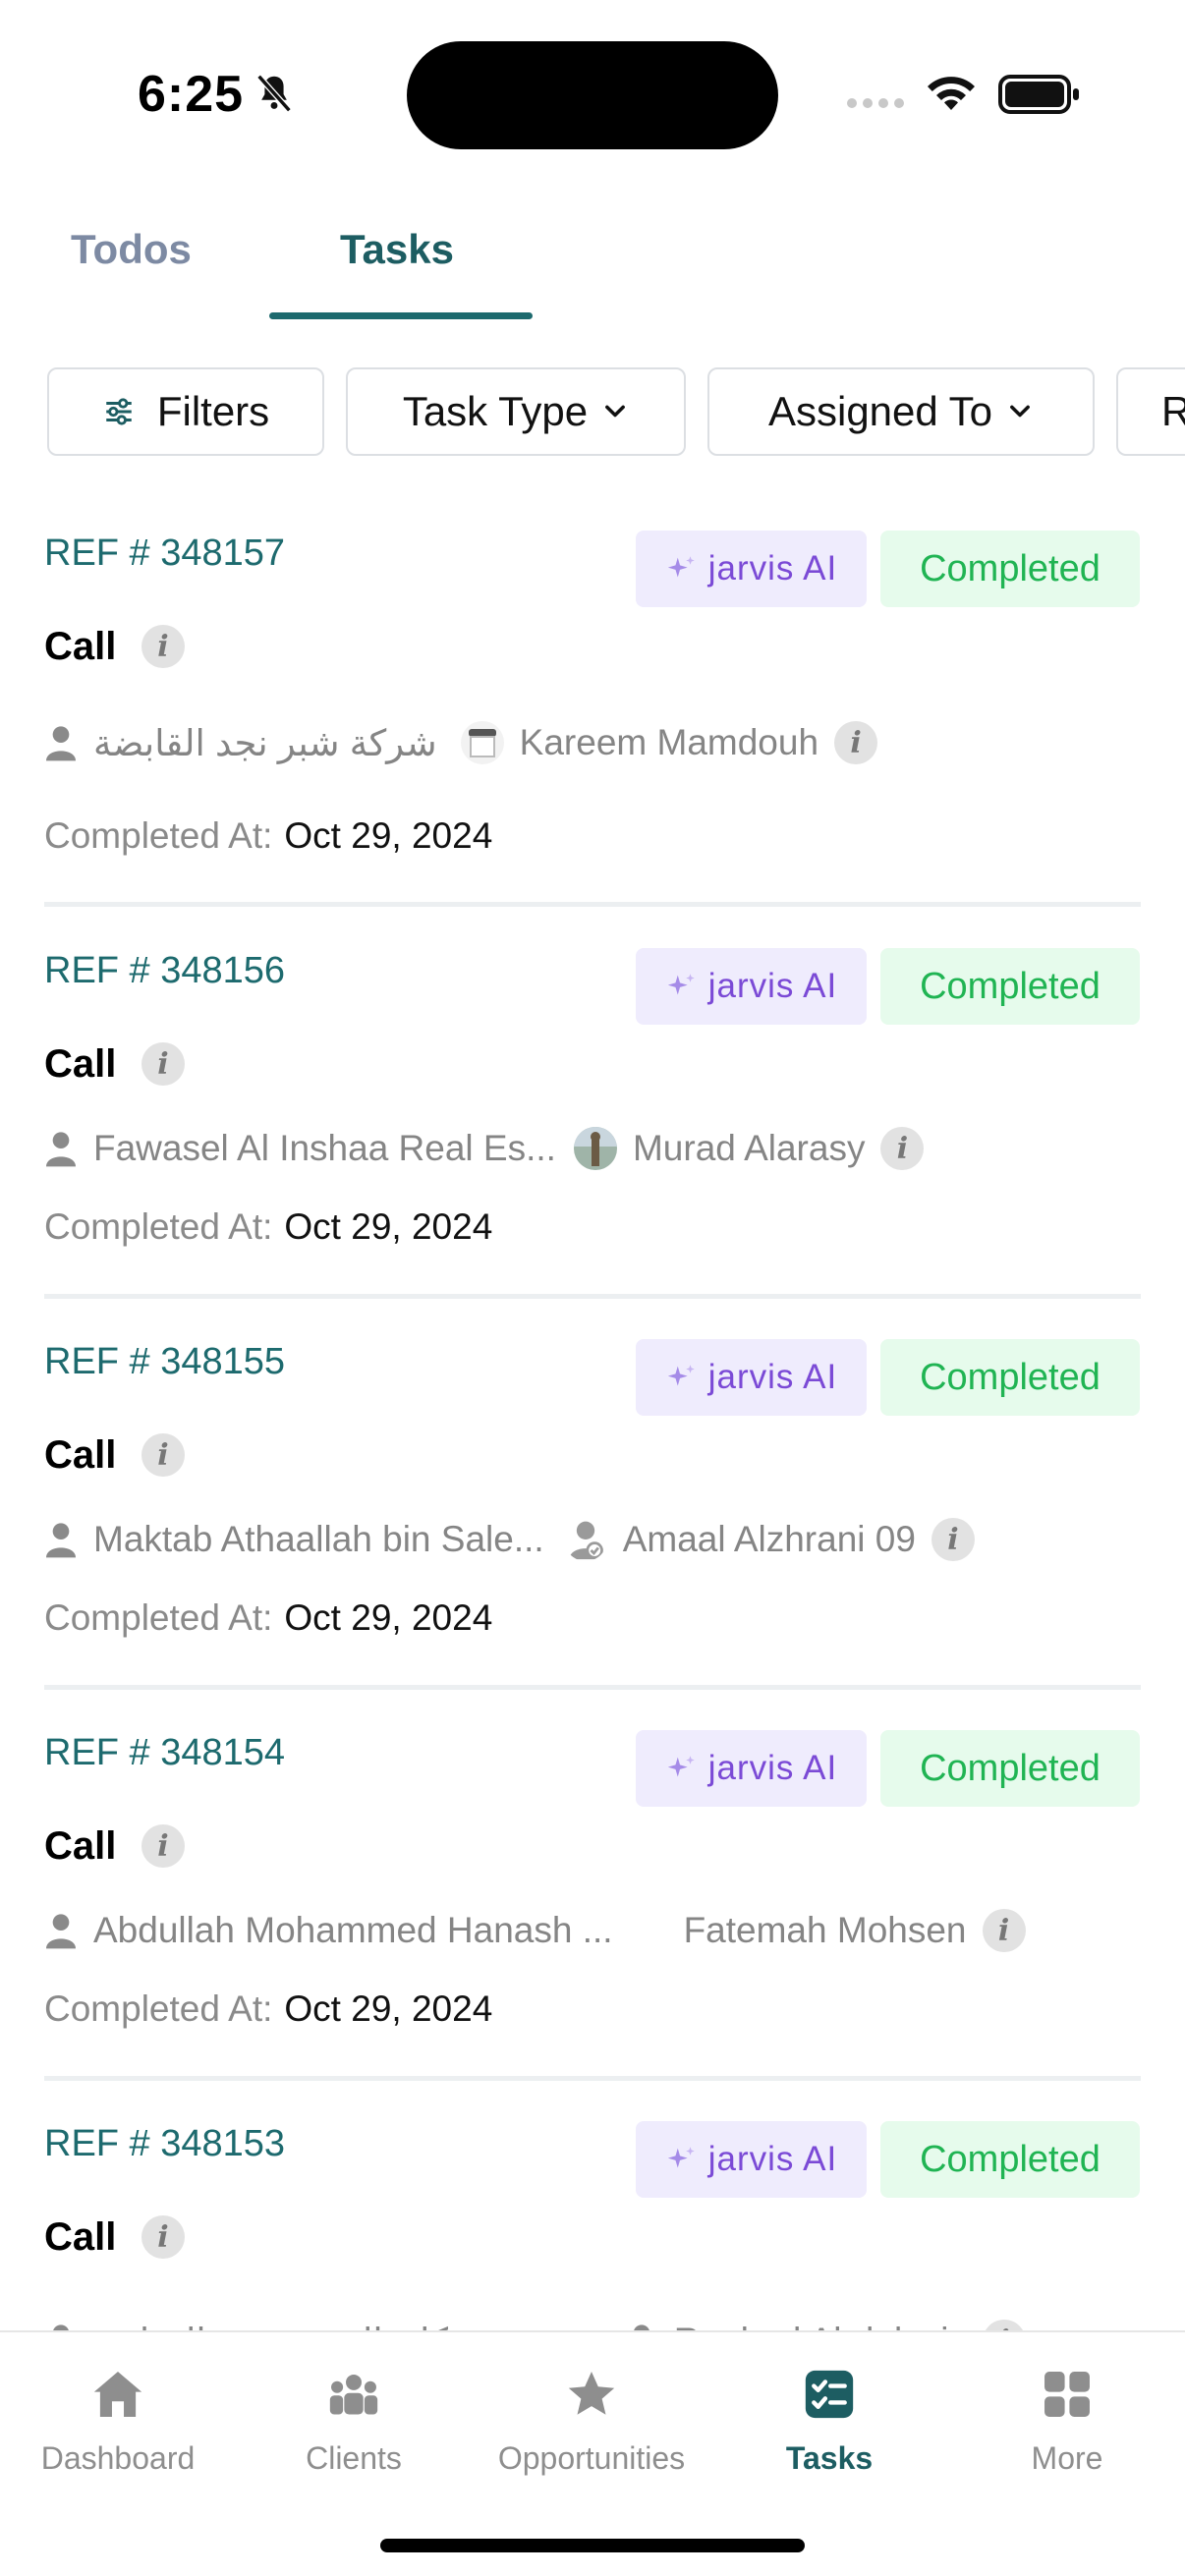 The image size is (1185, 2576). What do you see at coordinates (397, 249) in the screenshot?
I see `tab-tasks: Tasks` at bounding box center [397, 249].